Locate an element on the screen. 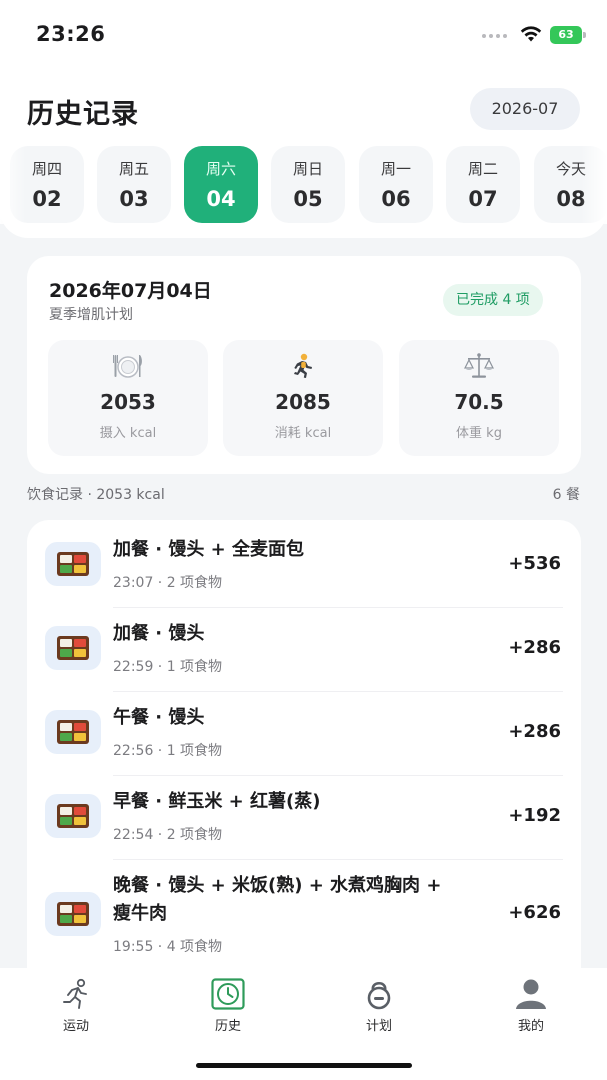 Image resolution: width=607 pixels, height=1080 pixels. tab-exercise: 运动 is located at coordinates (76, 1006).